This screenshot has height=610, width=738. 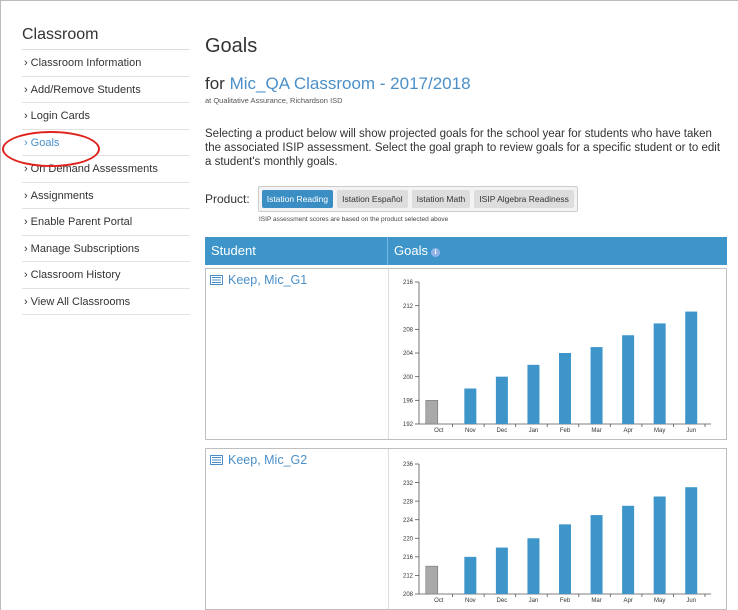 What do you see at coordinates (215, 83) in the screenshot?
I see `subtitle-prefix: for` at bounding box center [215, 83].